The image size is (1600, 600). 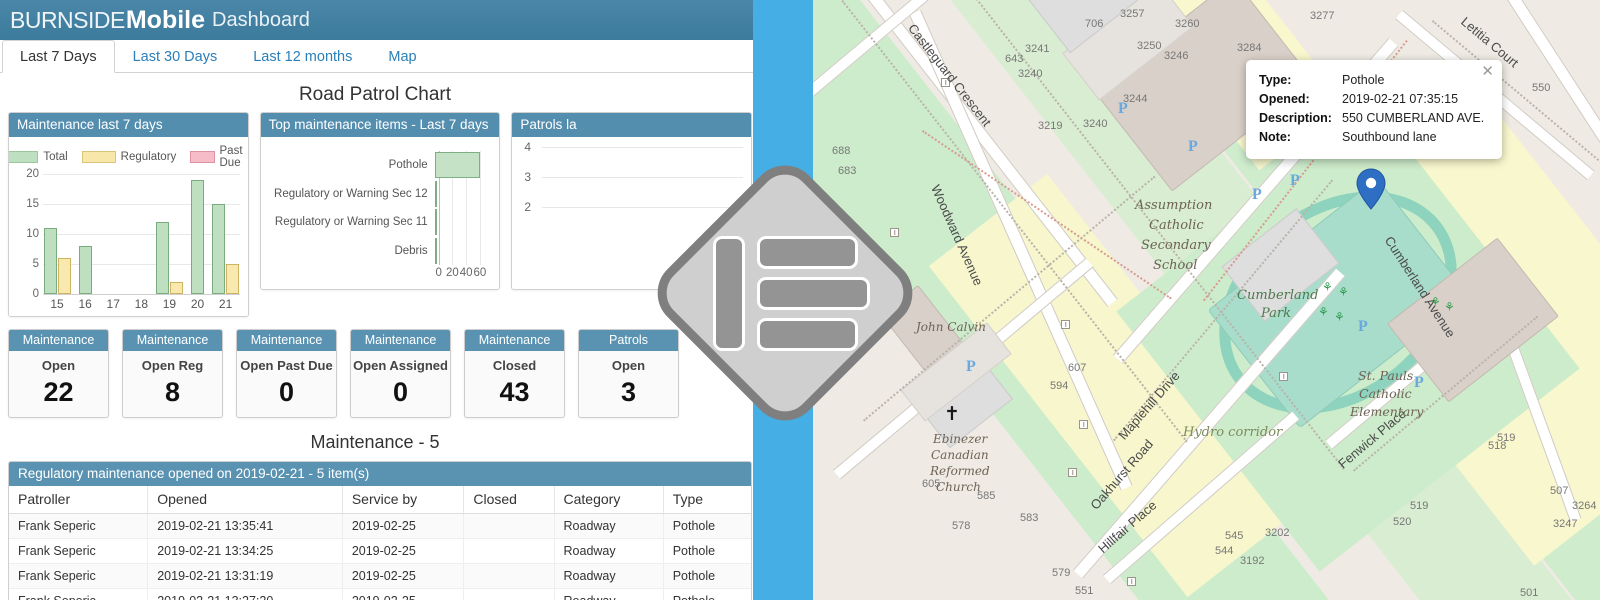 What do you see at coordinates (148, 157) in the screenshot?
I see `legend-label: Regulatory` at bounding box center [148, 157].